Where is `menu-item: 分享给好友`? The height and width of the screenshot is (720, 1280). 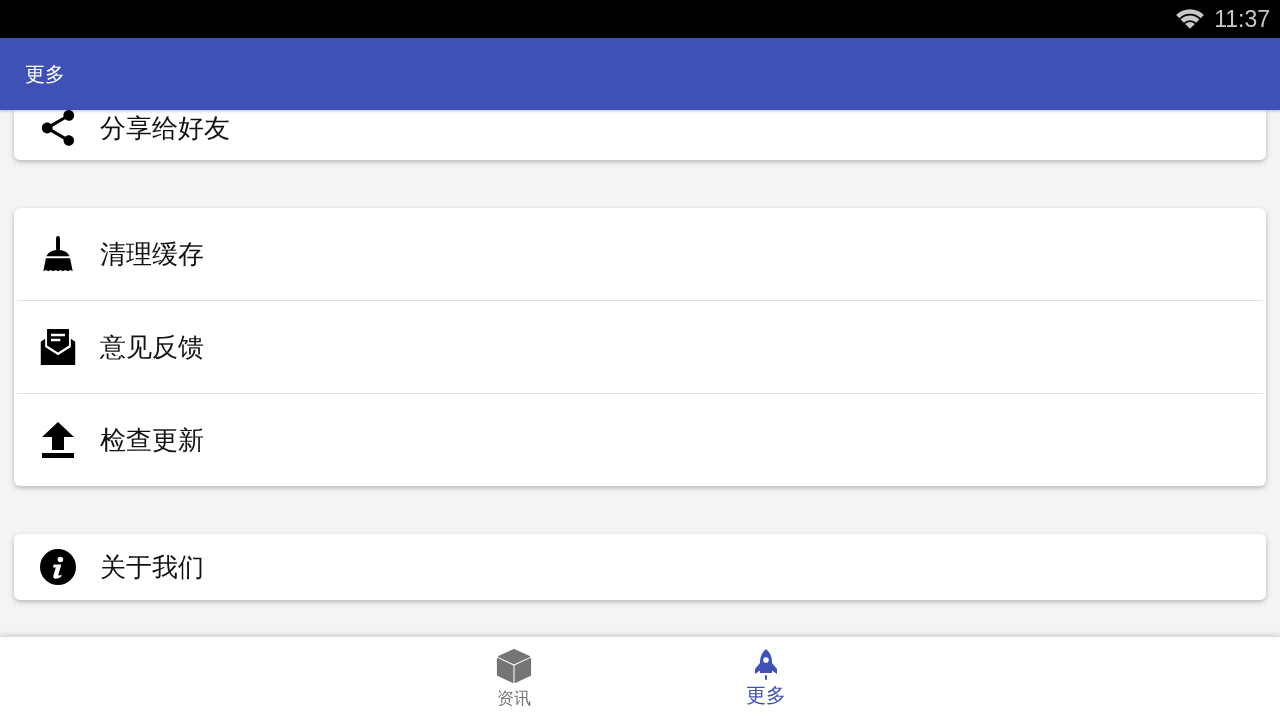 menu-item: 分享给好友 is located at coordinates (640, 135).